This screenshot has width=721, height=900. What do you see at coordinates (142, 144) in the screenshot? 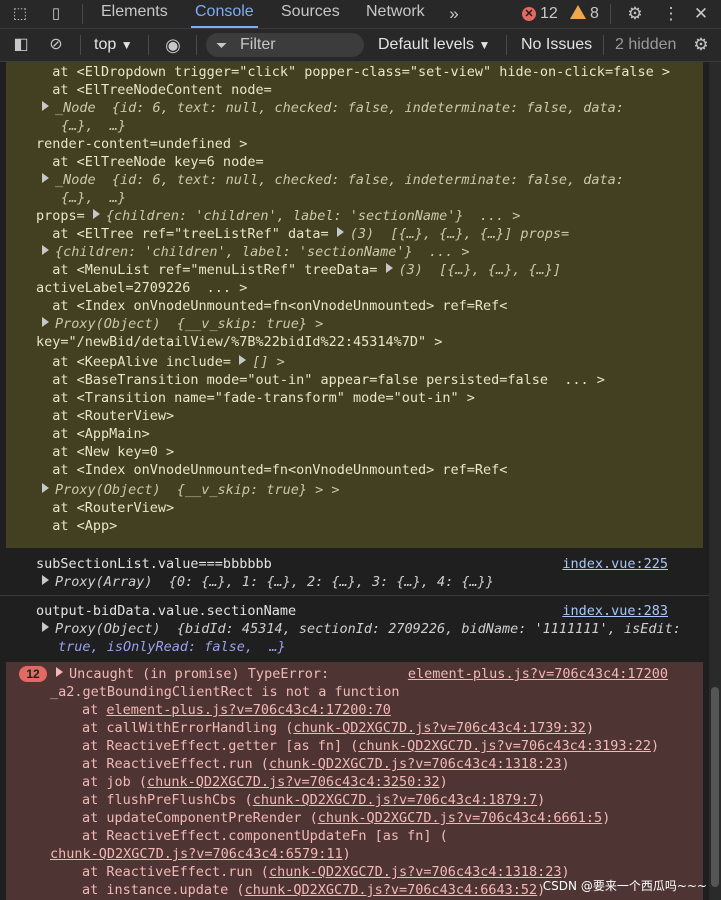
I see `stack-line: render-content=undefined >` at bounding box center [142, 144].